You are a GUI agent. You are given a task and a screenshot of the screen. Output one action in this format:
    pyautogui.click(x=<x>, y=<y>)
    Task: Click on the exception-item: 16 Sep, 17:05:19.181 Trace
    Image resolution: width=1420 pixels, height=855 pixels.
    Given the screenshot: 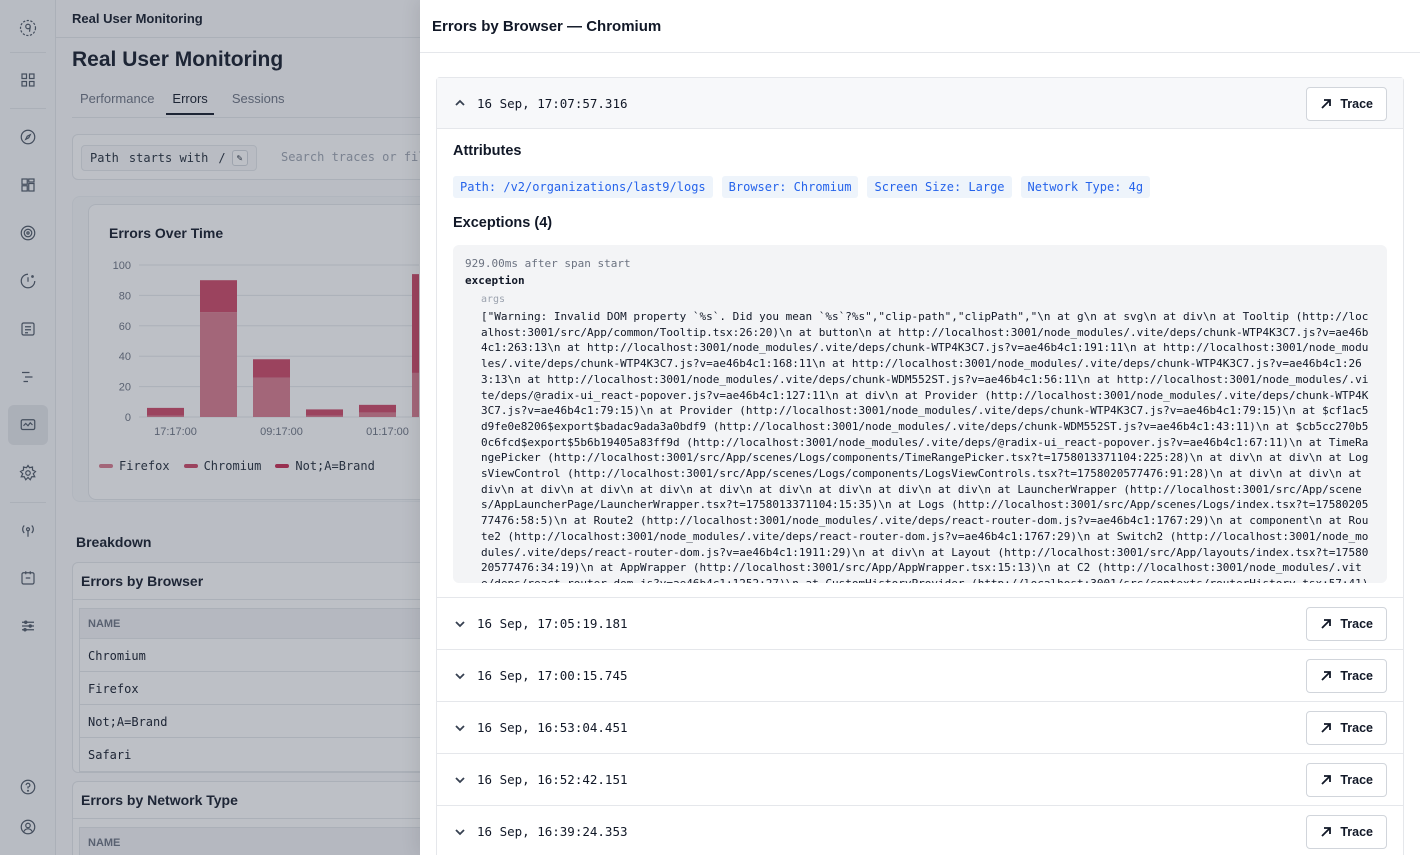 What is the action you would take?
    pyautogui.click(x=920, y=624)
    